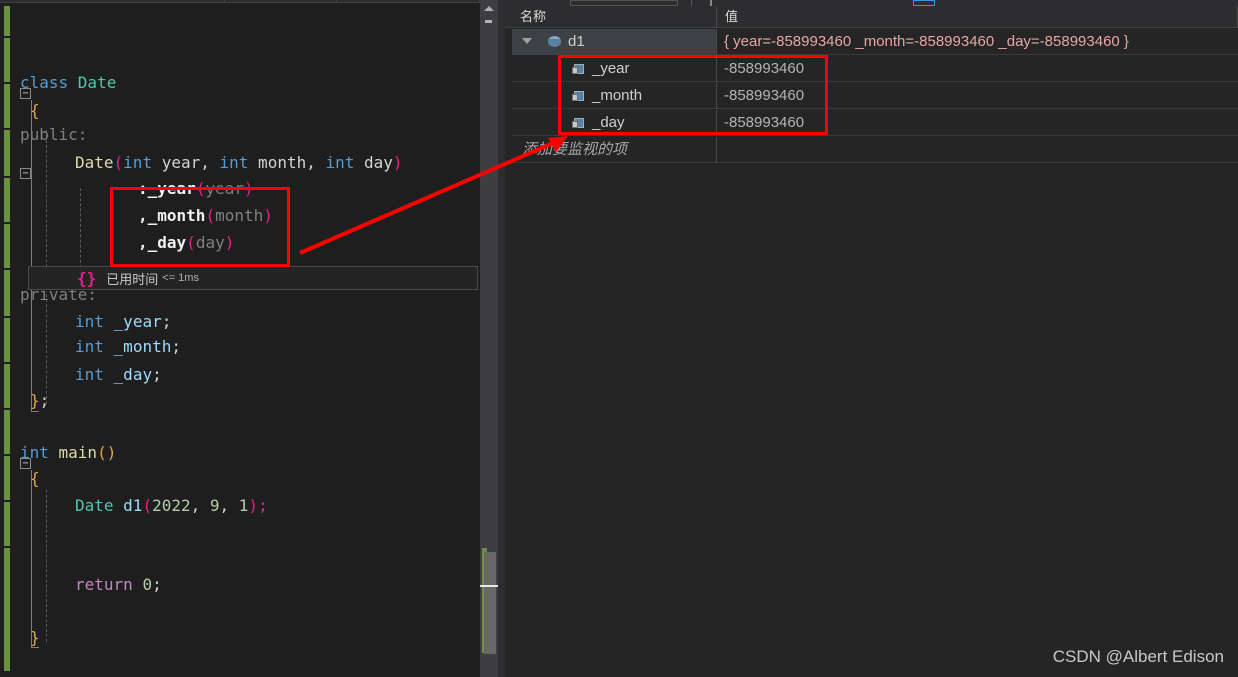  I want to click on watch-variable-value, so click(977, 150).